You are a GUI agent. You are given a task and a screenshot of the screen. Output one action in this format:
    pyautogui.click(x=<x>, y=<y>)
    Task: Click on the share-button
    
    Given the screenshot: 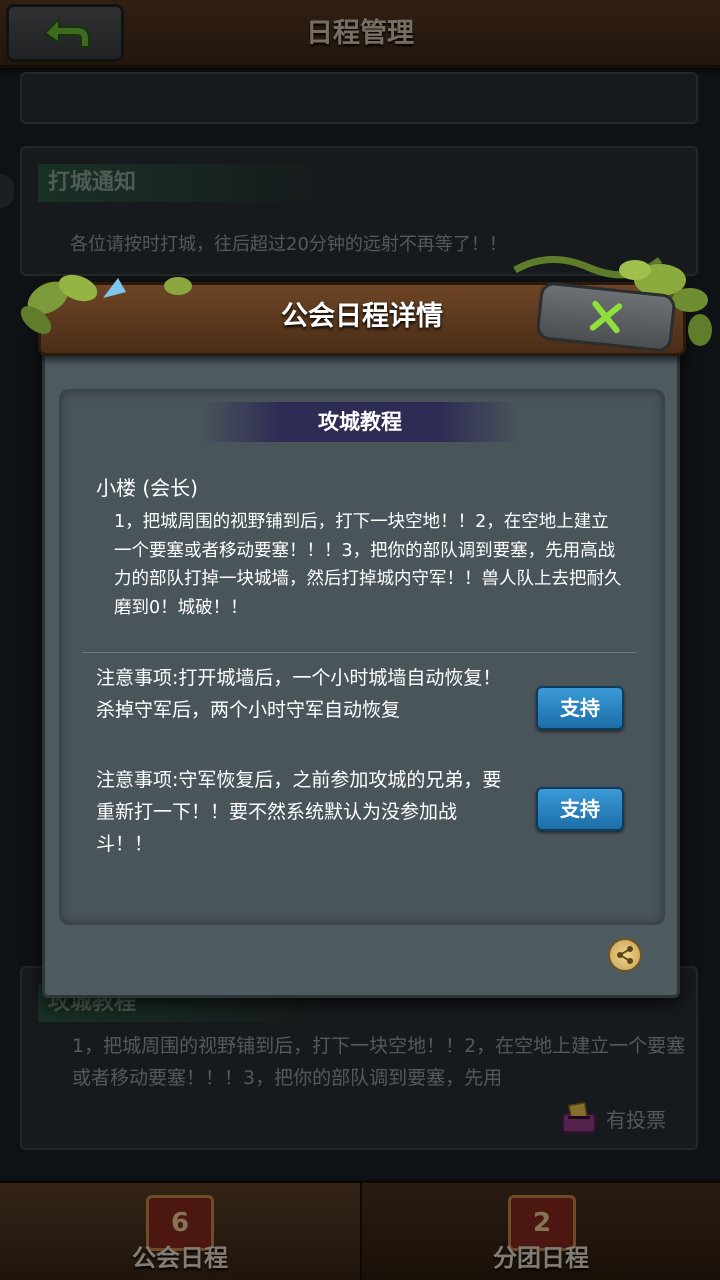 What is the action you would take?
    pyautogui.click(x=625, y=955)
    